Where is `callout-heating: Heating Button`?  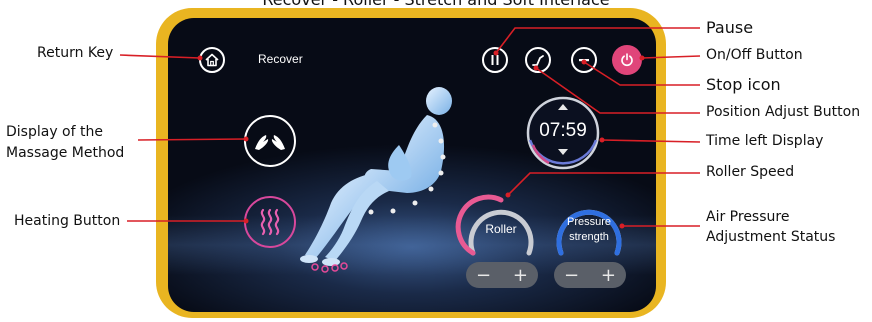 callout-heating: Heating Button is located at coordinates (67, 221).